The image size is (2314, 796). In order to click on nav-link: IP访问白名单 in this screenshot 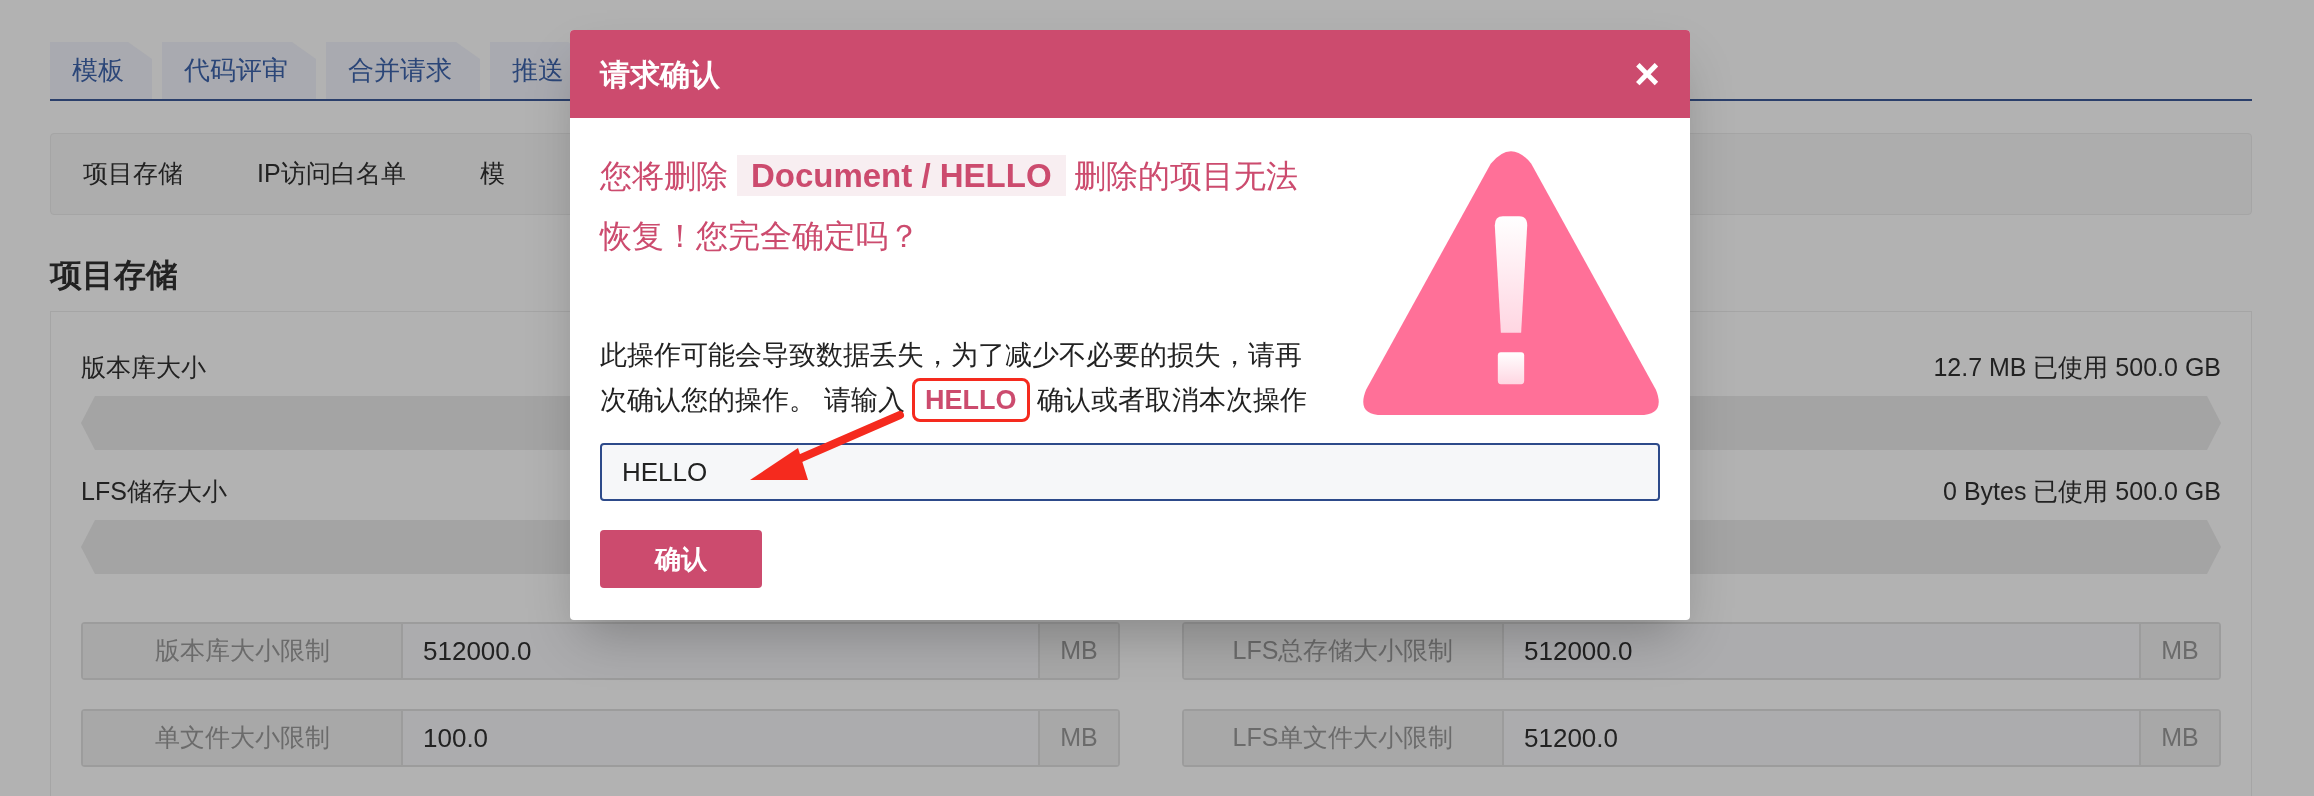, I will do `click(331, 174)`.